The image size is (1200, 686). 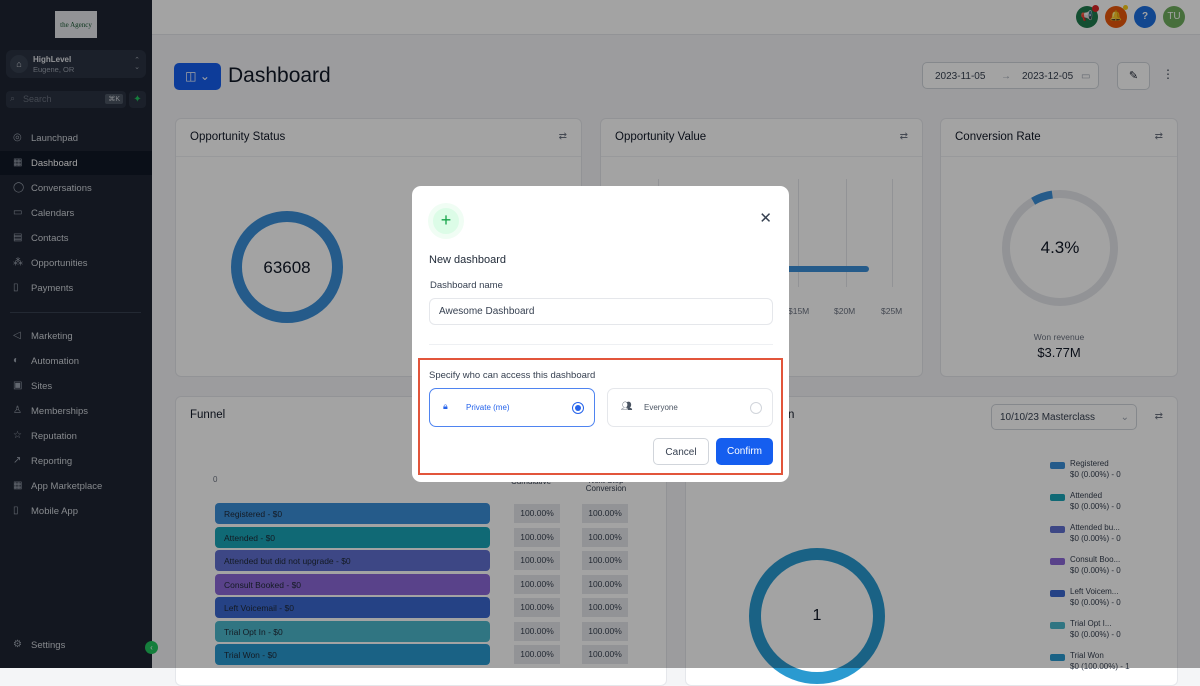 I want to click on confirm-button: Confirm, so click(x=744, y=451).